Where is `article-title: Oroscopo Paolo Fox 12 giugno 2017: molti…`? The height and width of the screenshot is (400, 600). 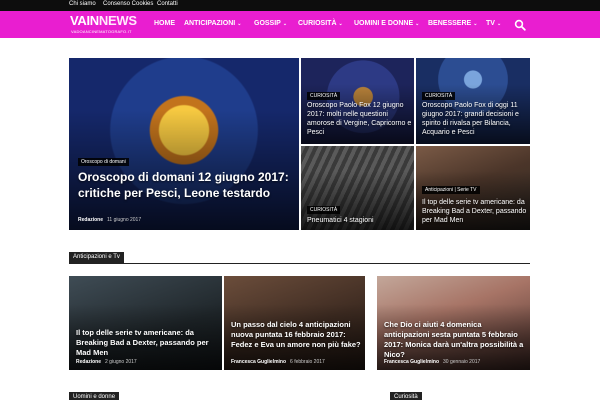
article-title: Oroscopo Paolo Fox 12 giugno 2017: molti… is located at coordinates (360, 119).